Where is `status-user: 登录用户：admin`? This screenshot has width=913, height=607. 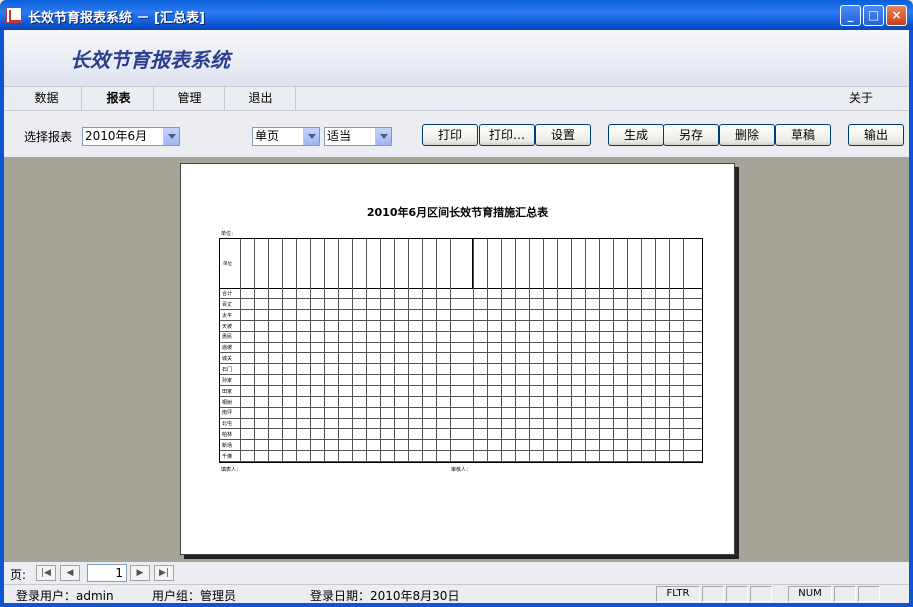 status-user: 登录用户：admin is located at coordinates (65, 596).